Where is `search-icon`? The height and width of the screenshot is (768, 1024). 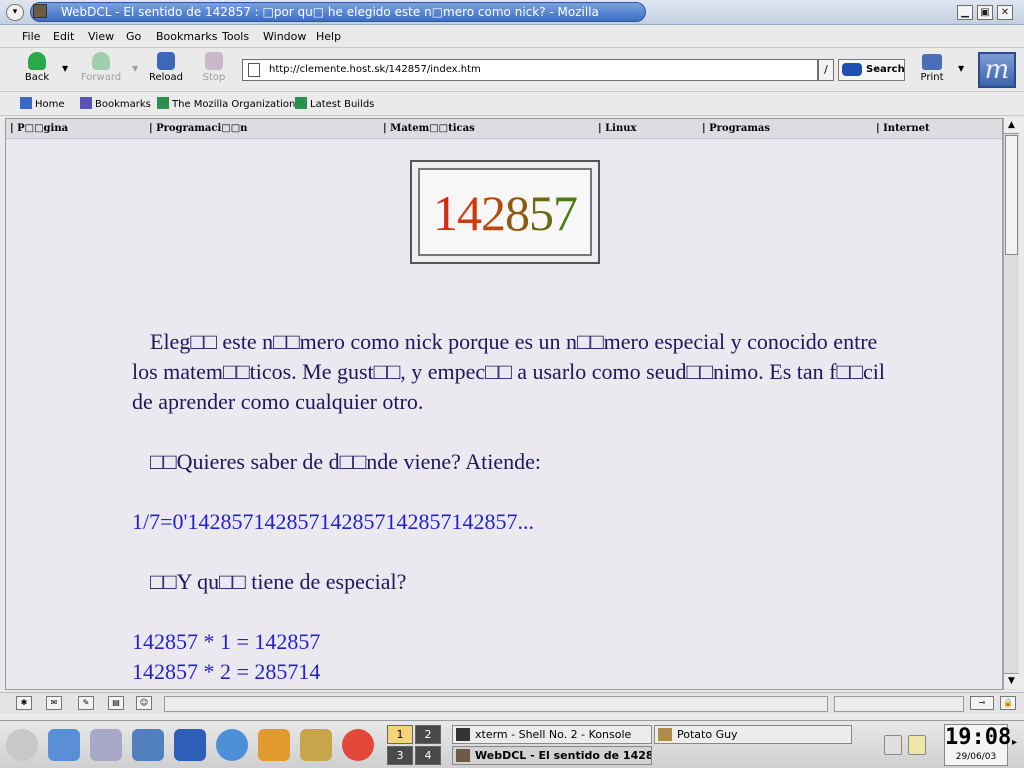 search-icon is located at coordinates (852, 69).